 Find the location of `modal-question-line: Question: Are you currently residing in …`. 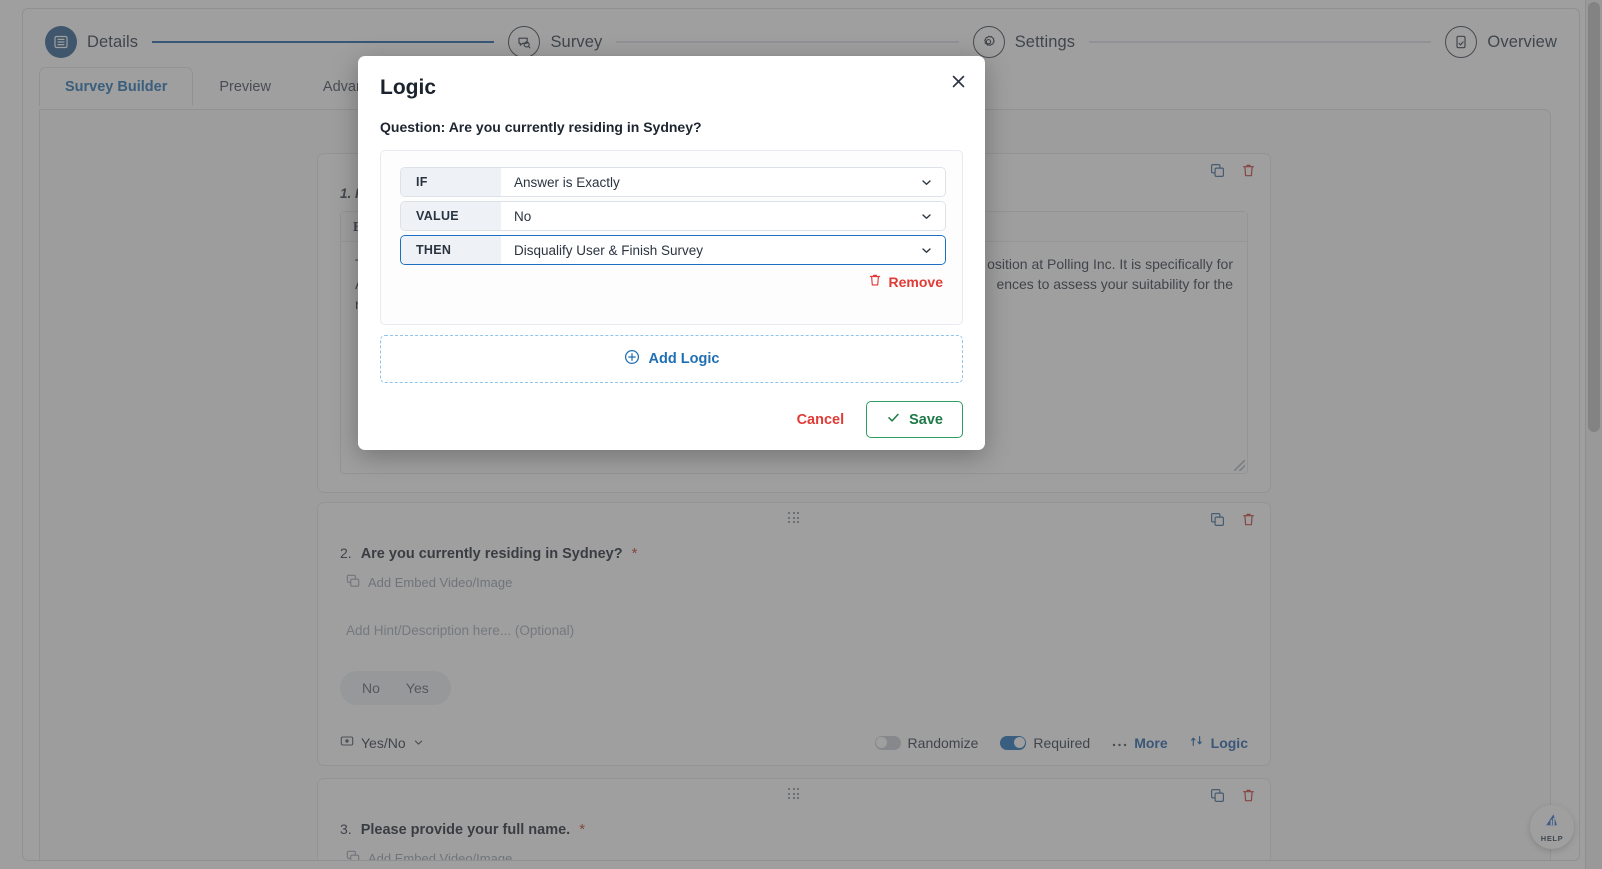

modal-question-line: Question: Are you currently residing in … is located at coordinates (541, 127).